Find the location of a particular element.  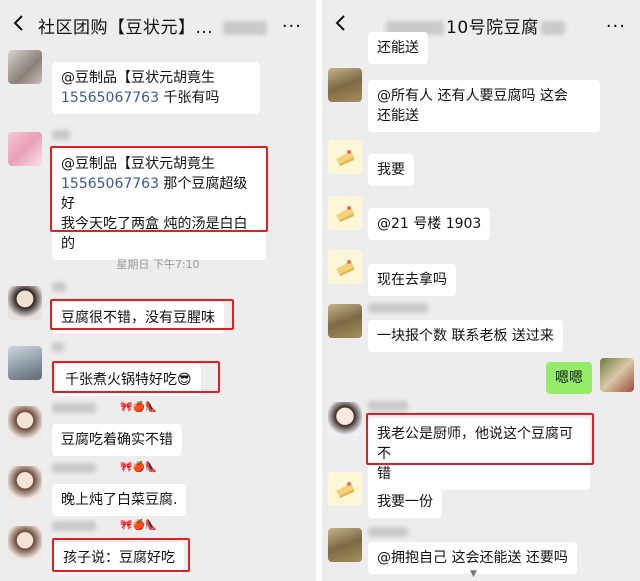

message-bubble: @豆制品【豆状元胡竟生 15565067763 千张有吗 is located at coordinates (156, 88).